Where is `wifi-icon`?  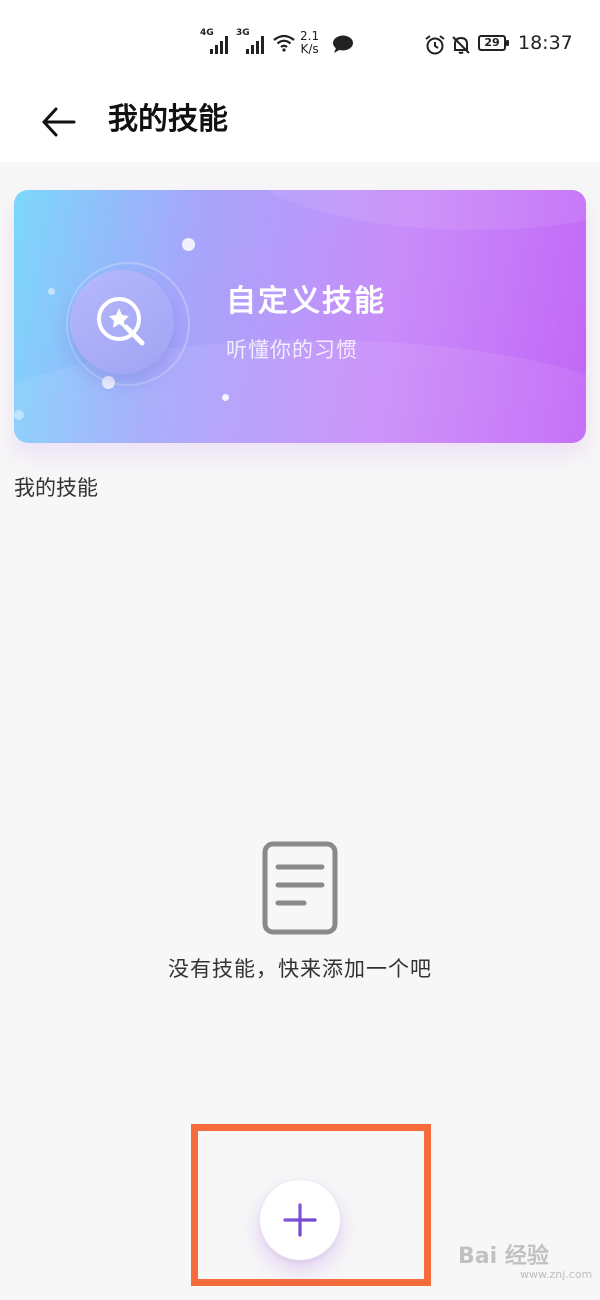 wifi-icon is located at coordinates (284, 43).